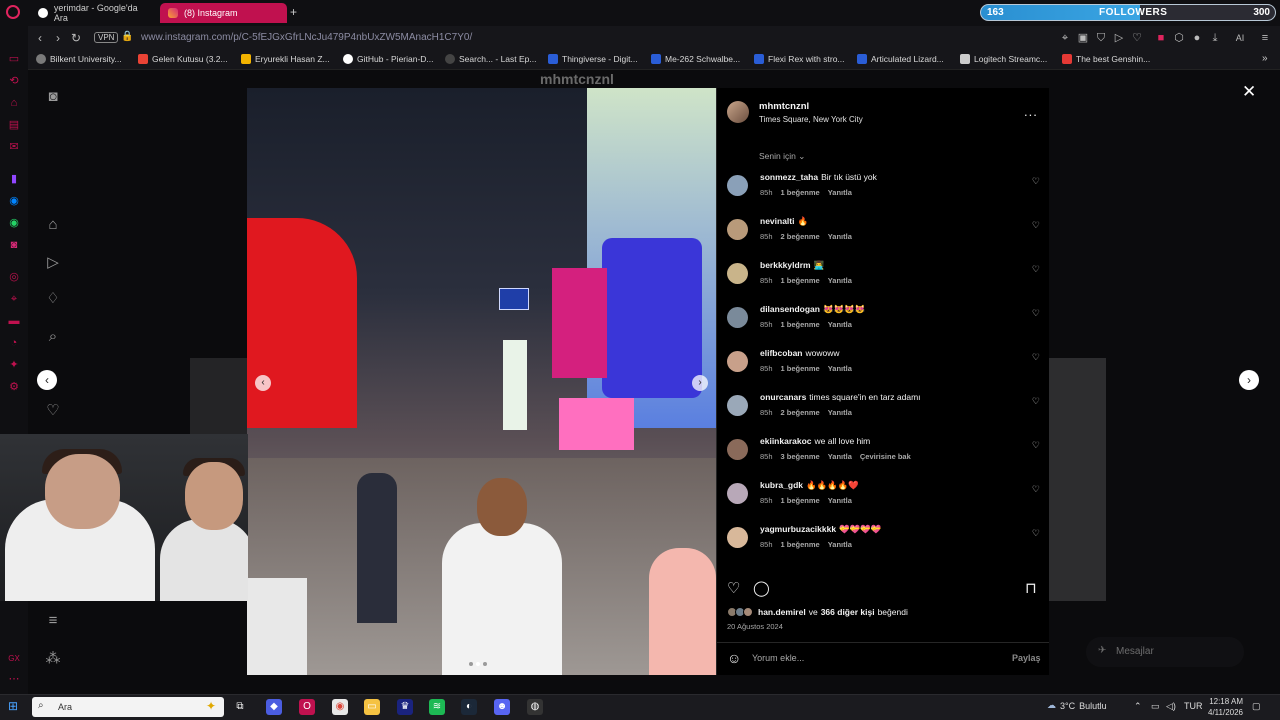  What do you see at coordinates (734, 658) in the screenshot?
I see `emoji-icon: ☺` at bounding box center [734, 658].